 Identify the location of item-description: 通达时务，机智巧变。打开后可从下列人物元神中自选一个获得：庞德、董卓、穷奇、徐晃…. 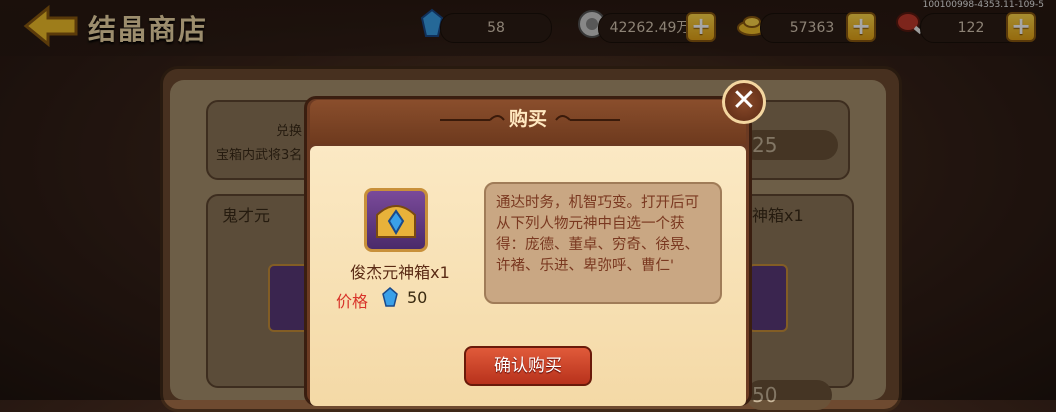
(603, 243).